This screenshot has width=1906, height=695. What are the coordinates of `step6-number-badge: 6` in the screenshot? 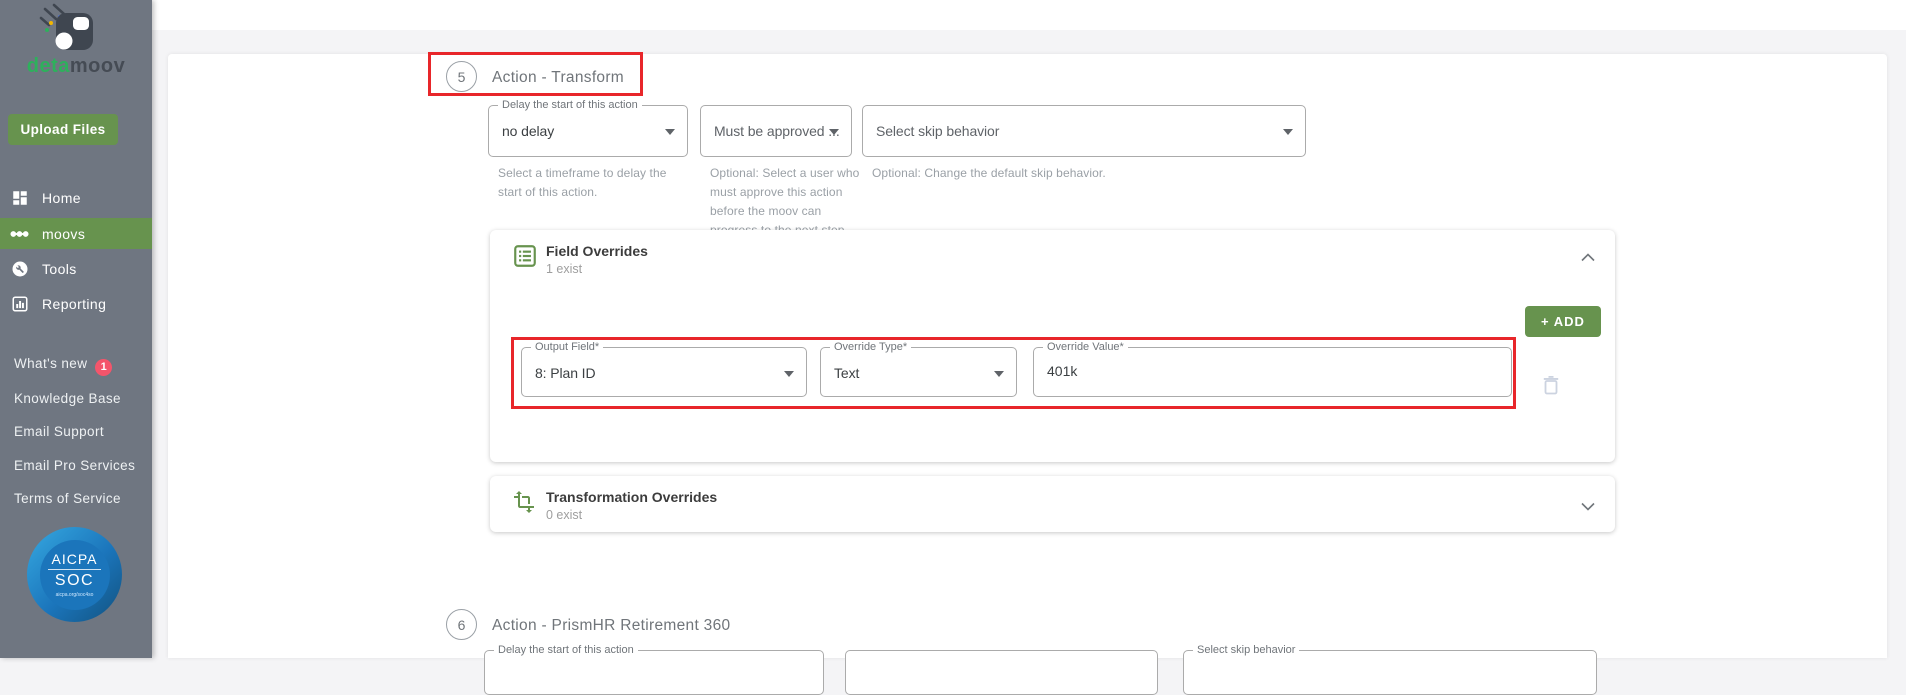 It's located at (461, 624).